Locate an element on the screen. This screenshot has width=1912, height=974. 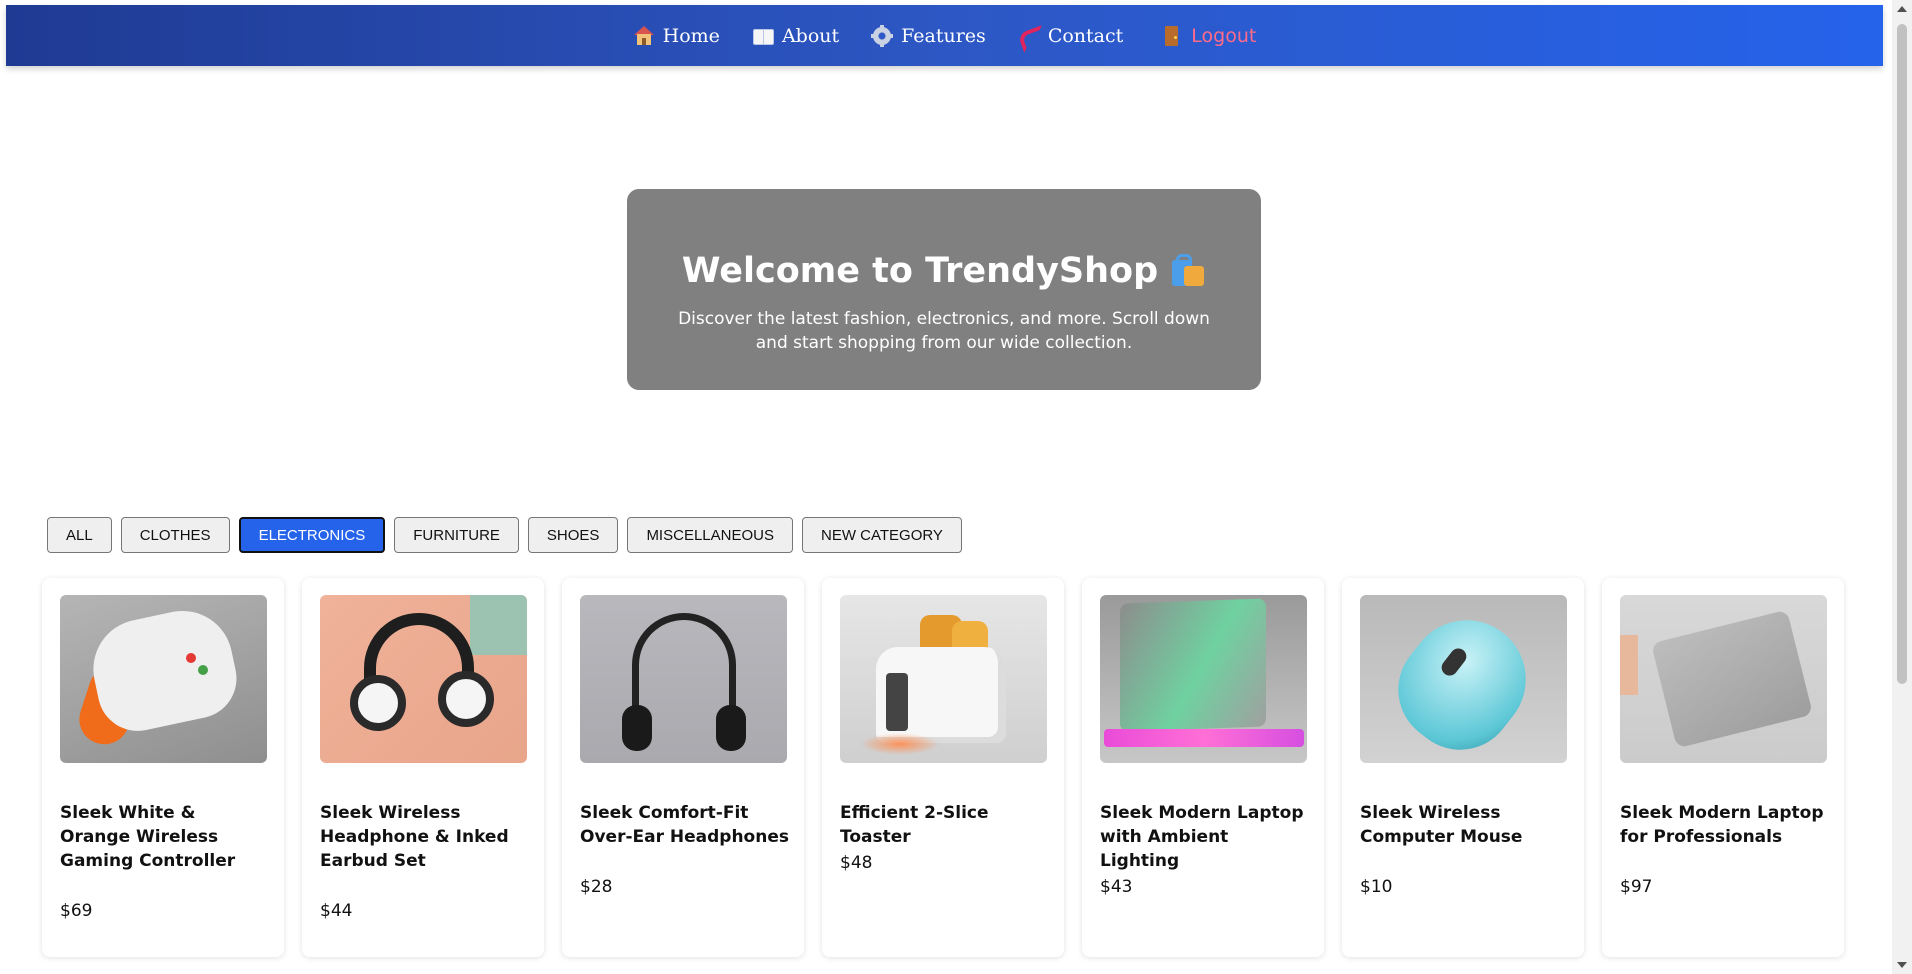
filter-all-button: ALL is located at coordinates (79, 535).